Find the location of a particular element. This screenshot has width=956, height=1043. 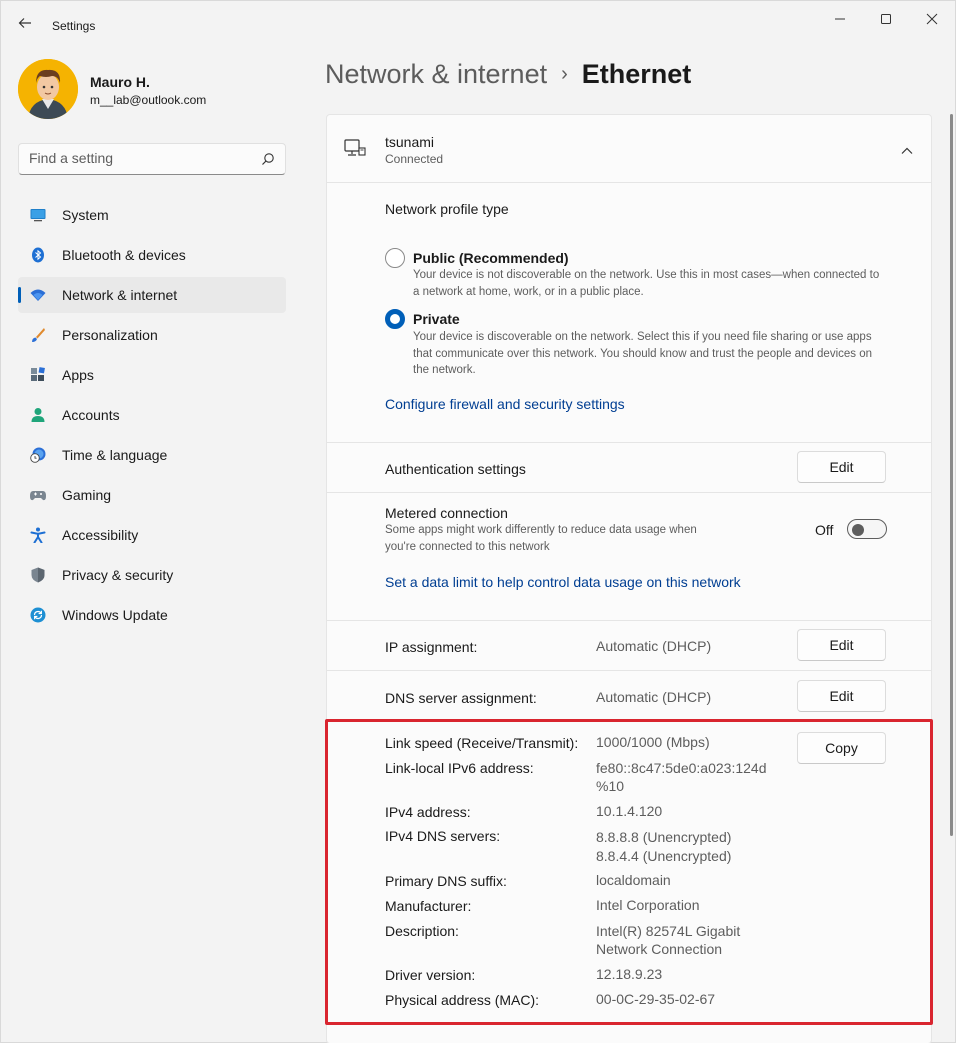

sidebar-item-label: Time & language is located at coordinates (115, 455).